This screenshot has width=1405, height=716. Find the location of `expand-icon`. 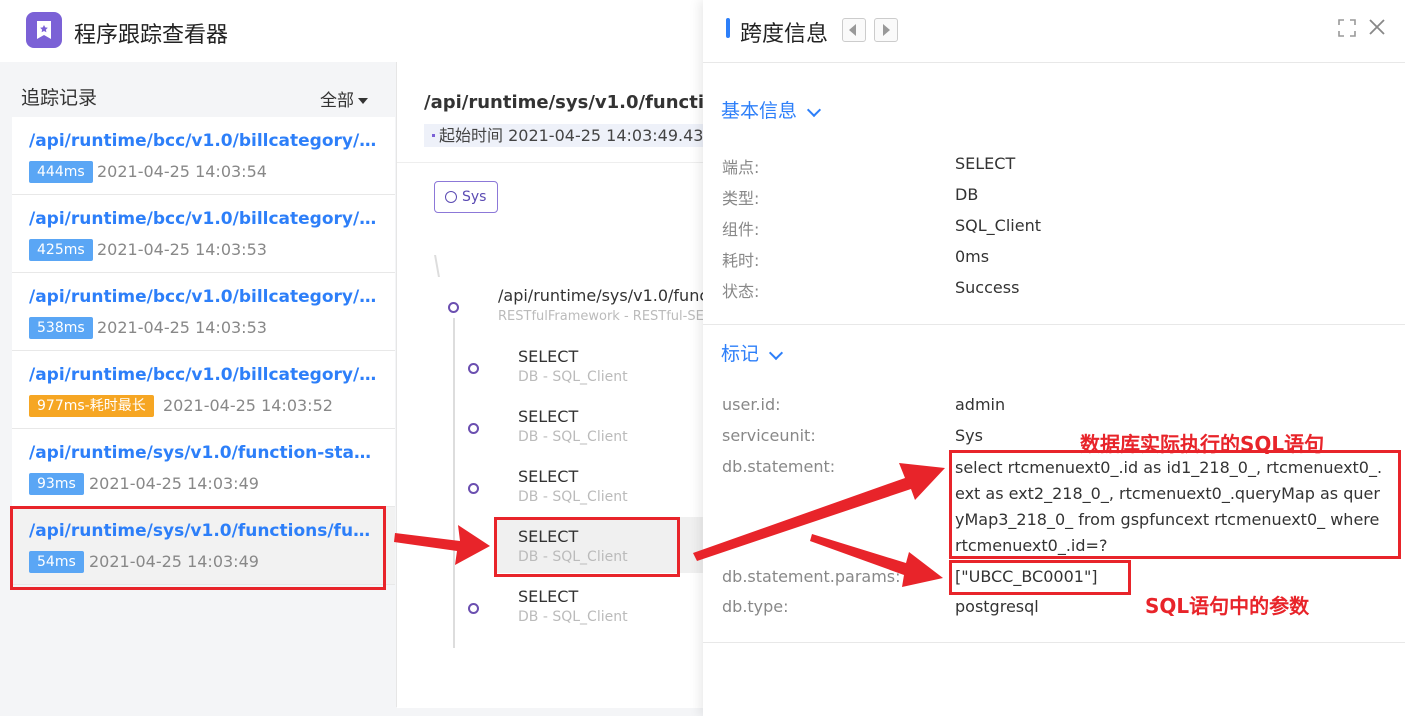

expand-icon is located at coordinates (1347, 28).